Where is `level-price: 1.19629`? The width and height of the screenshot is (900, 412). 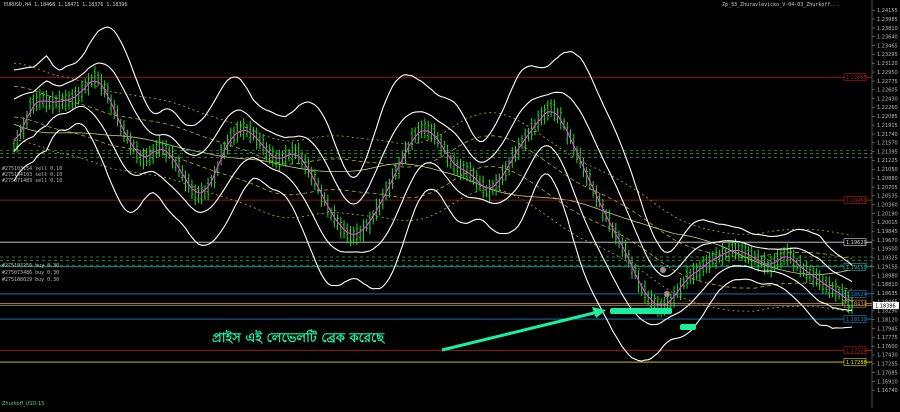 level-price: 1.19629 is located at coordinates (856, 243).